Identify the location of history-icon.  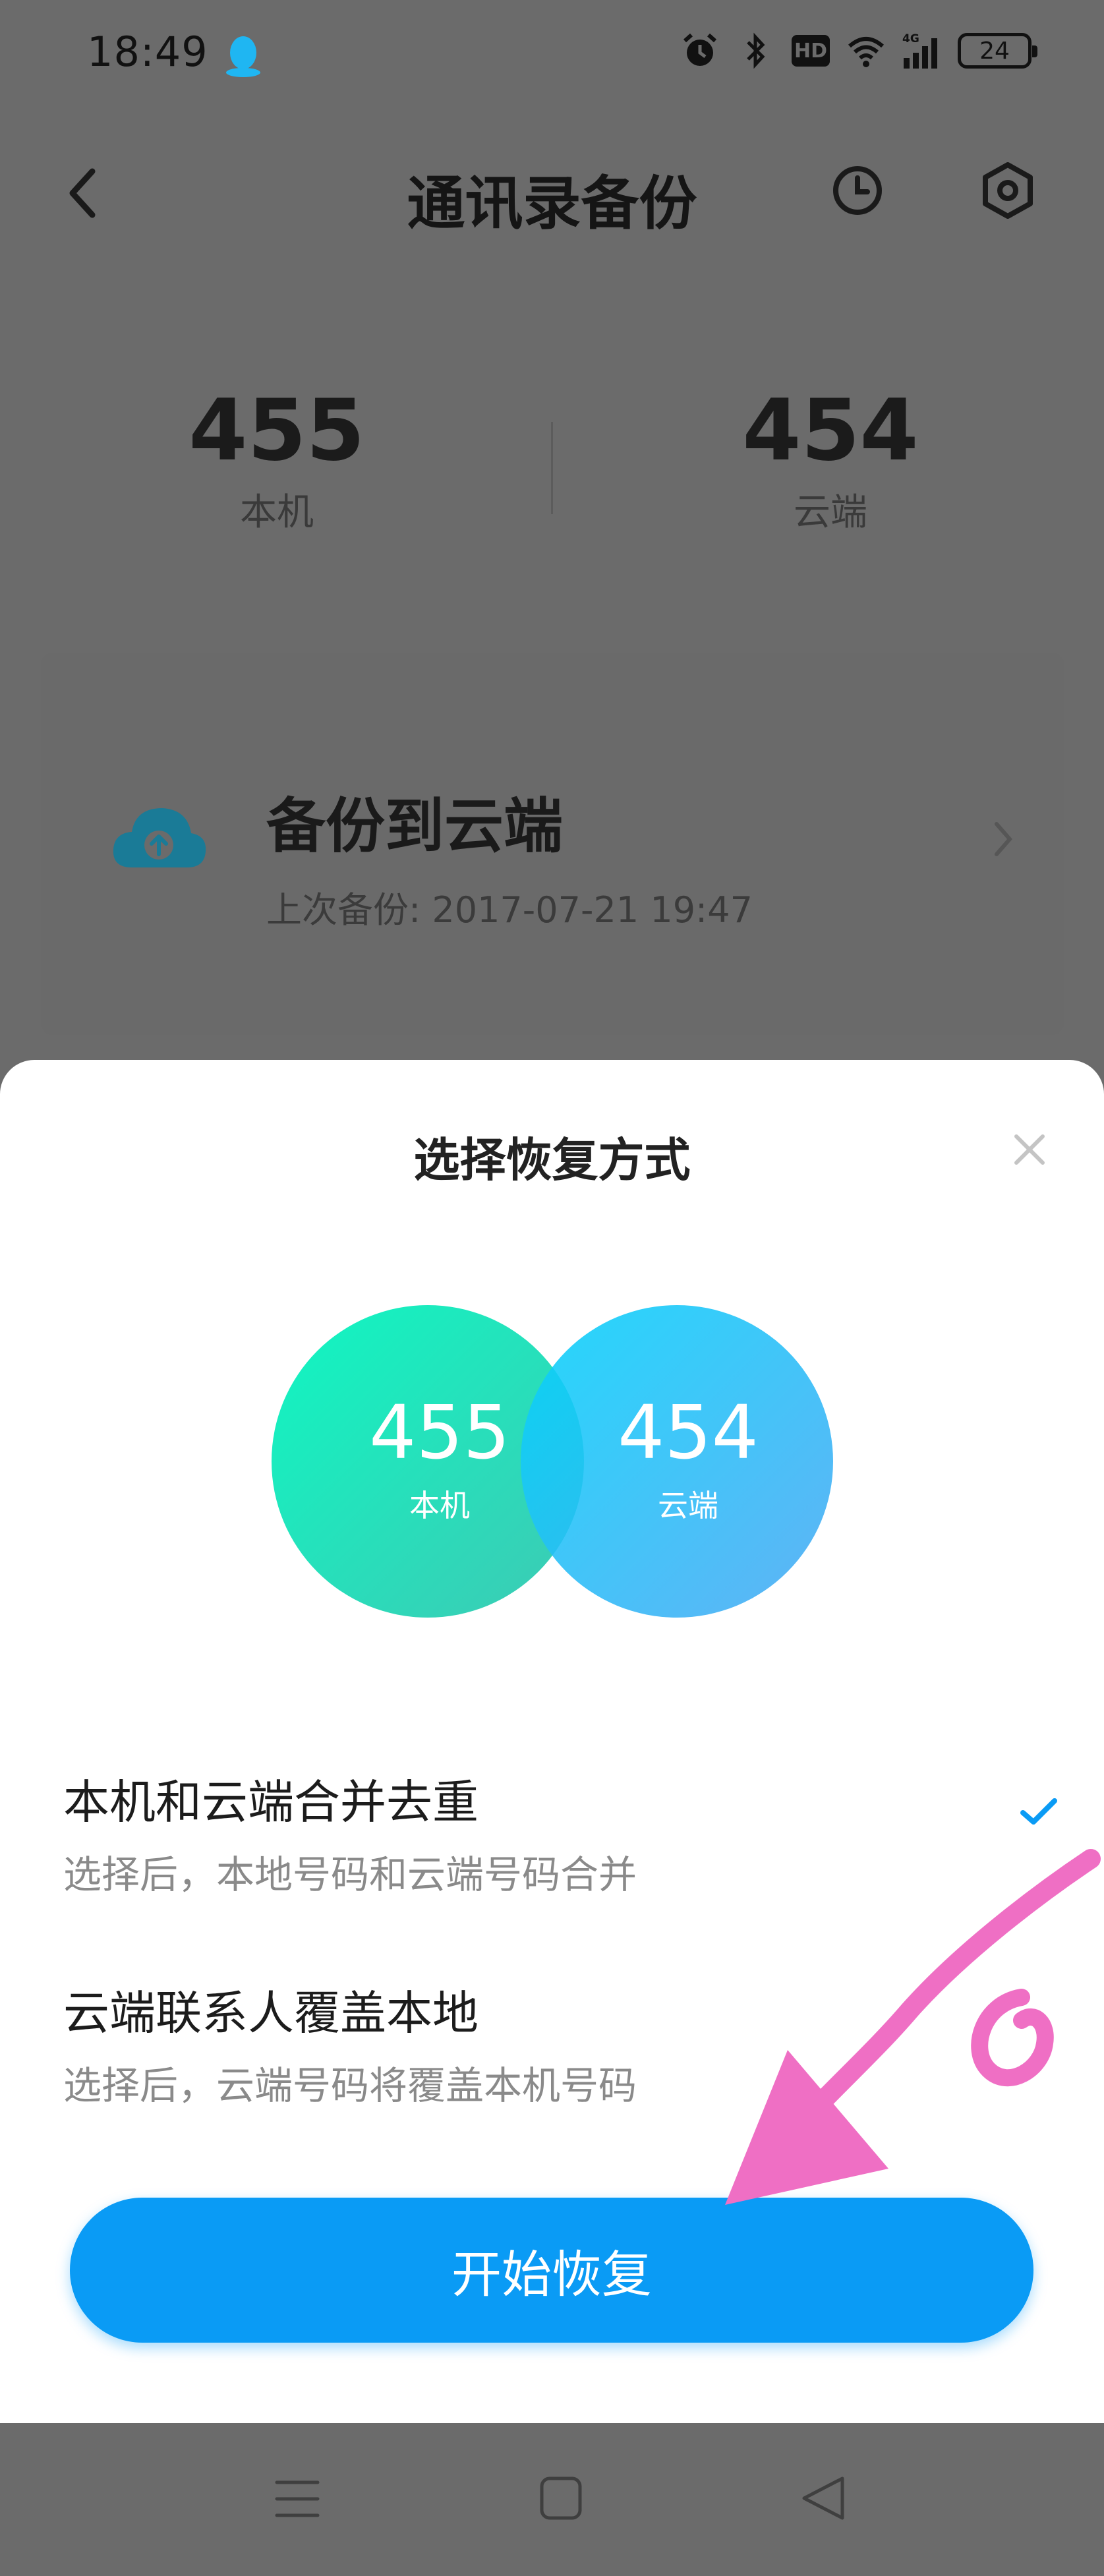
(857, 191).